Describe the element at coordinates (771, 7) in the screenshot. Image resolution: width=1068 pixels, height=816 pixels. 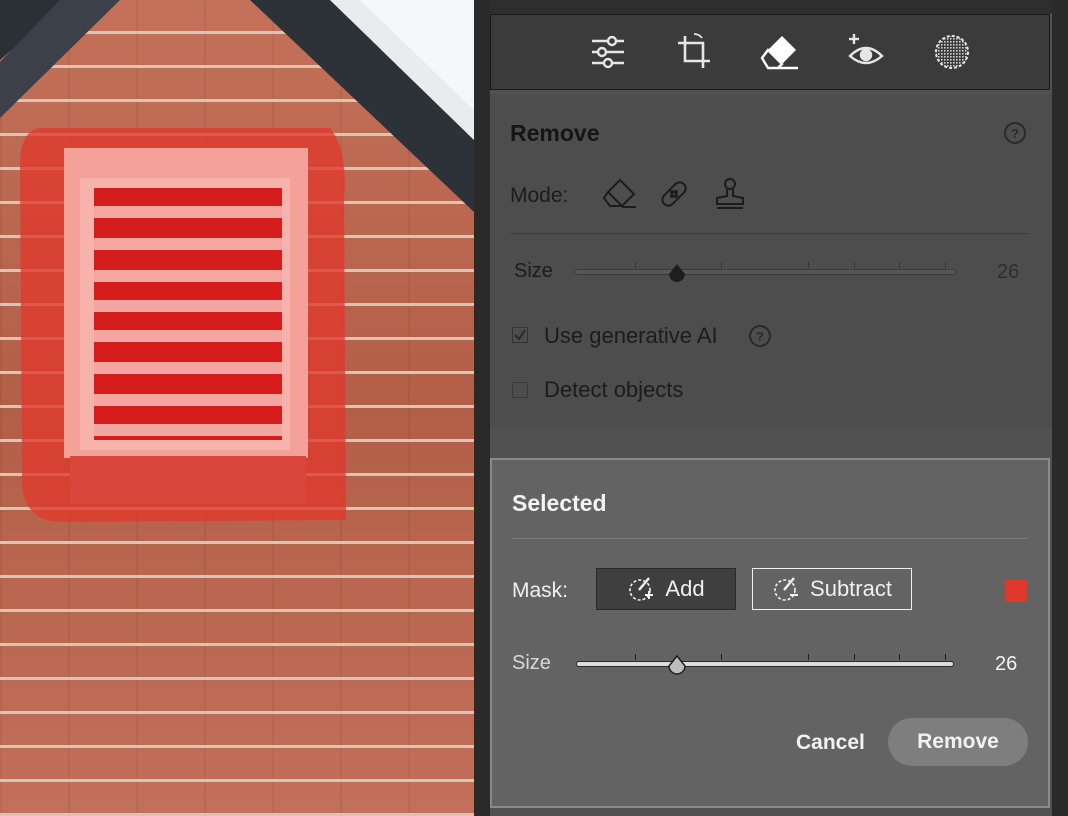
I see `panel-header-strip` at that location.